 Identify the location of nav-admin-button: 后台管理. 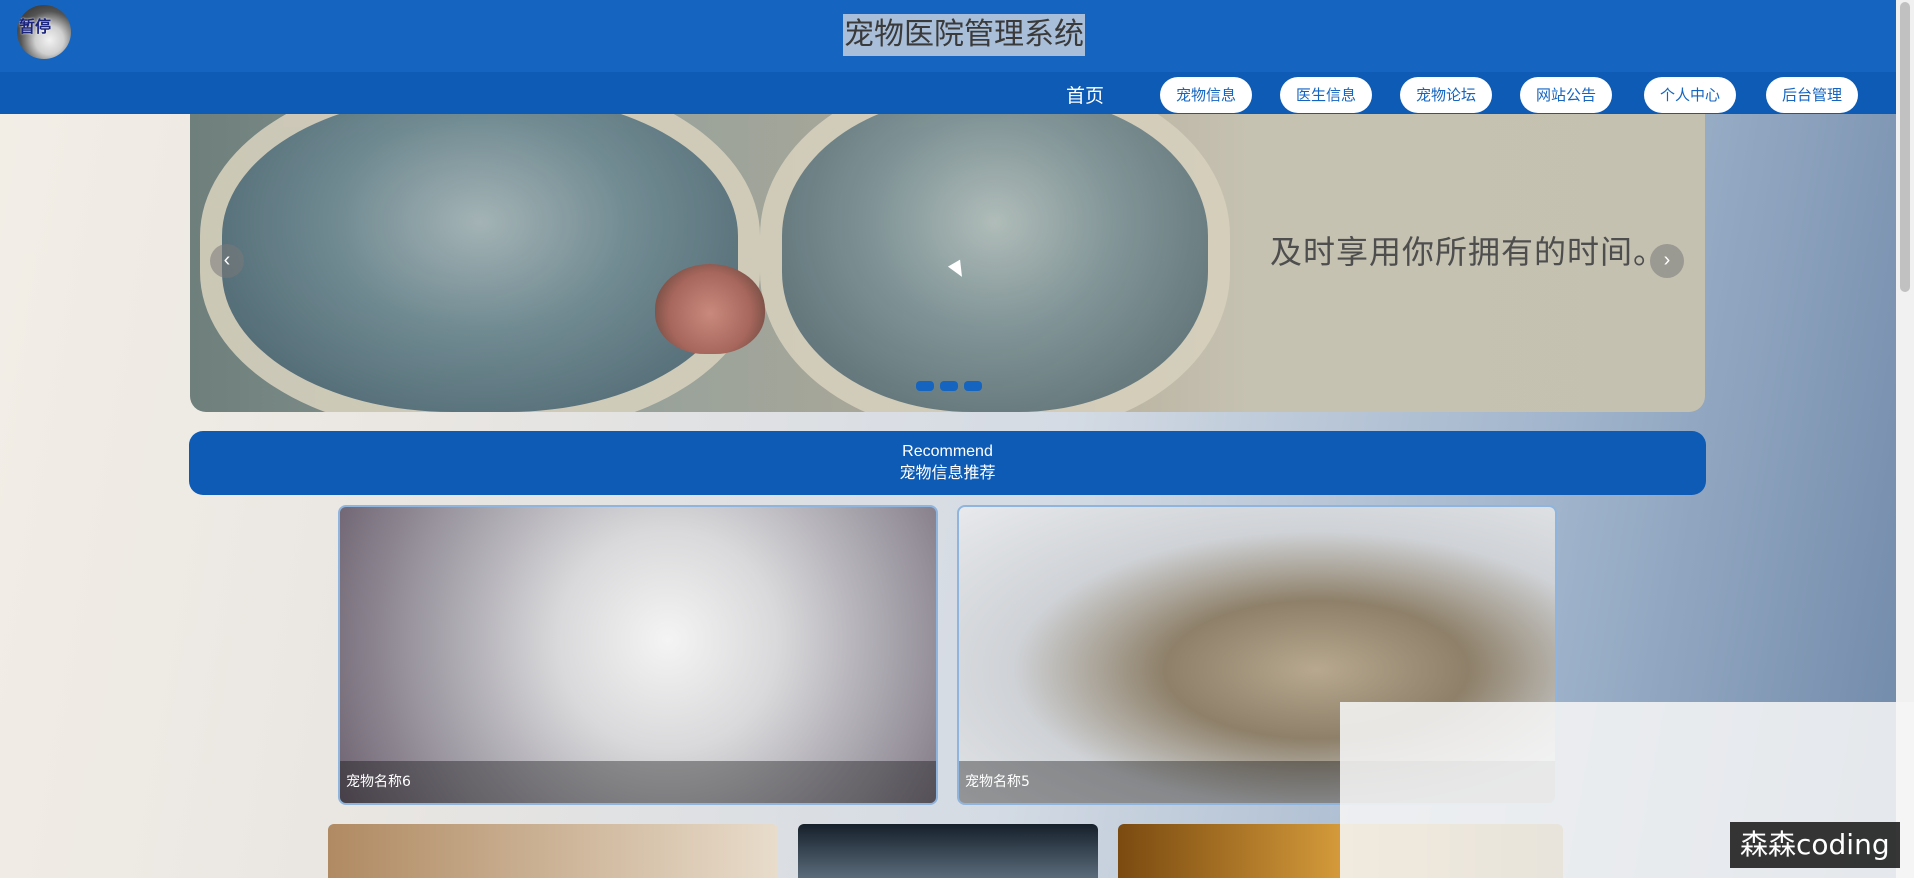
(1812, 95).